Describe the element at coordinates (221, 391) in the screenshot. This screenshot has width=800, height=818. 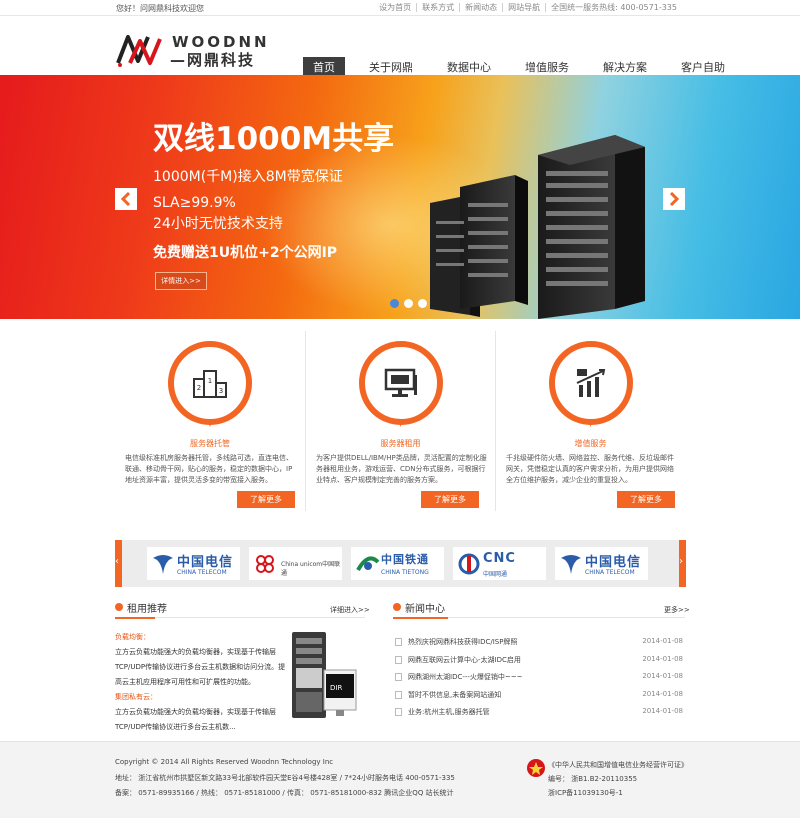
I see `svg-text: 3` at that location.